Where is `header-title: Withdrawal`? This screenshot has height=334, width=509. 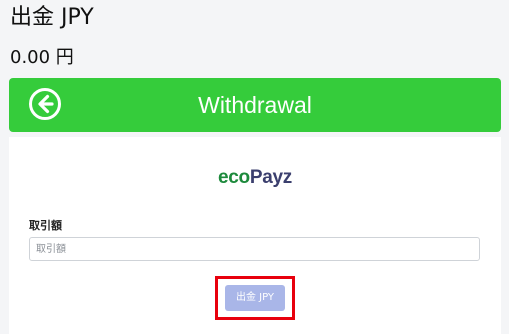
header-title: Withdrawal is located at coordinates (255, 105).